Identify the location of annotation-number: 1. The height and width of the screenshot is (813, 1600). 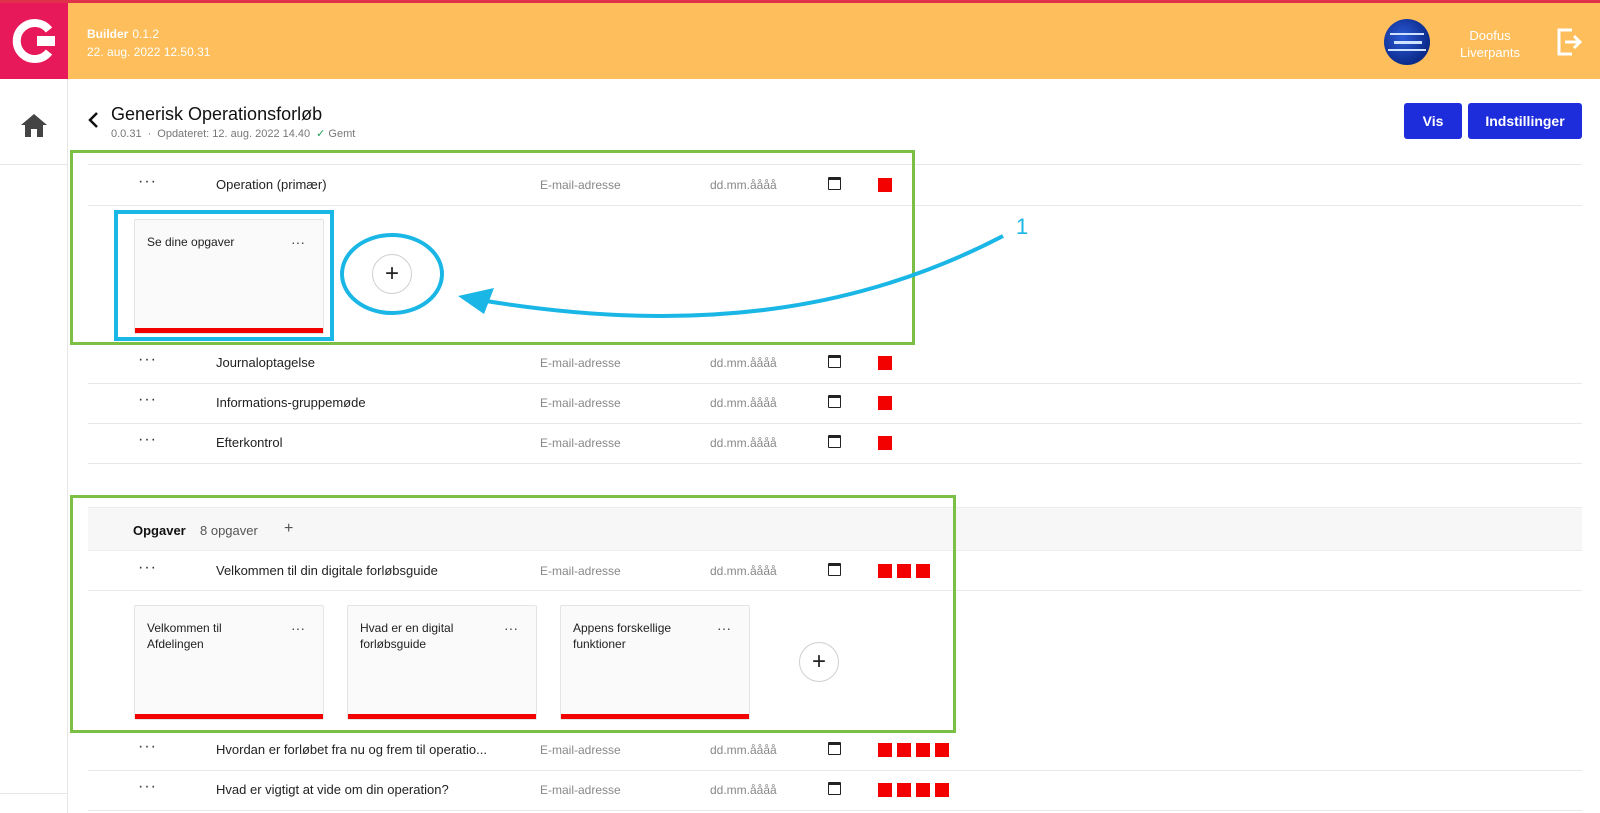
(1022, 226).